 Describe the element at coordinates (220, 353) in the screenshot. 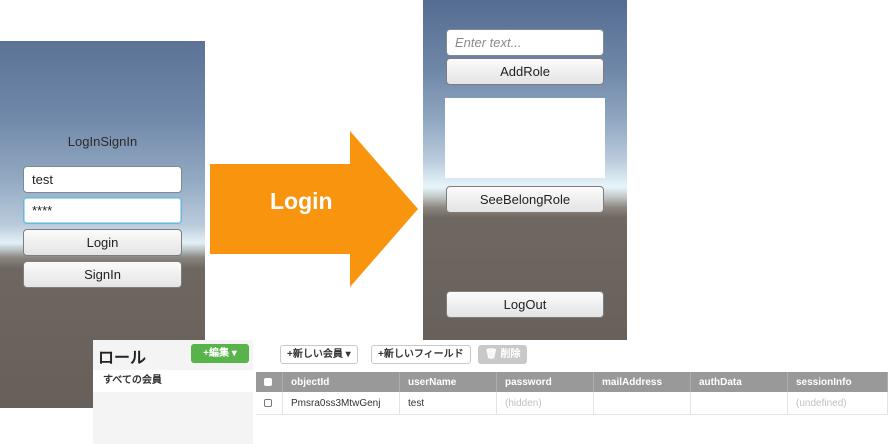

I see `edit-button: +編集 ▾` at that location.